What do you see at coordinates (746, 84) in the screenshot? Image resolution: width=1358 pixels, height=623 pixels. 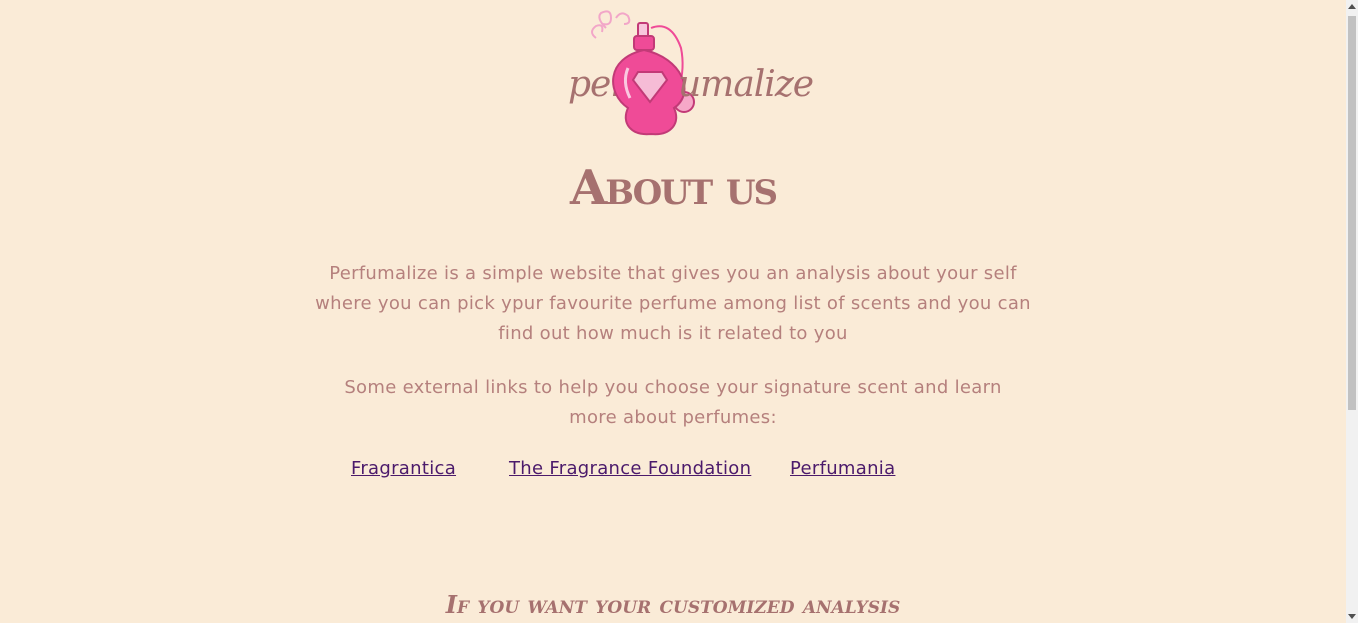 I see `logo-text-right: umalize` at bounding box center [746, 84].